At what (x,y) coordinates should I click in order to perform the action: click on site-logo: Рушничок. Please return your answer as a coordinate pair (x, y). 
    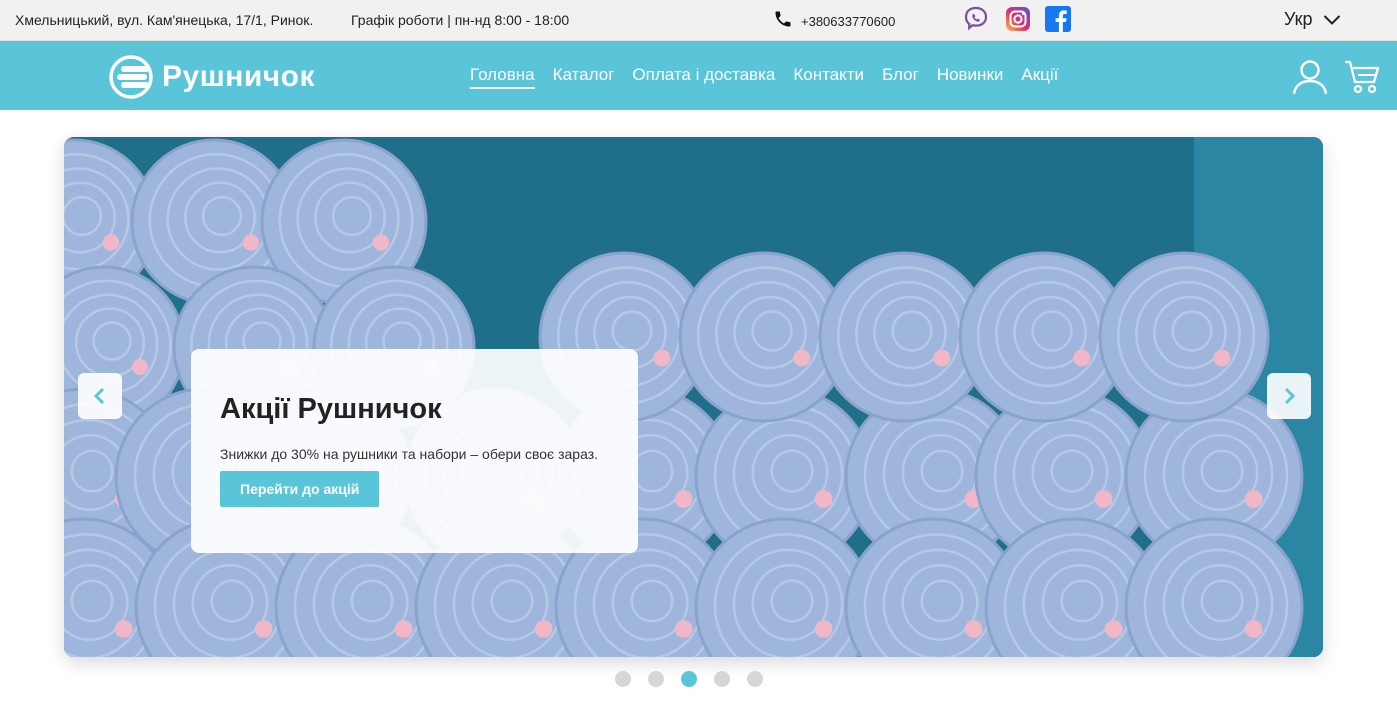
    Looking at the image, I should click on (211, 77).